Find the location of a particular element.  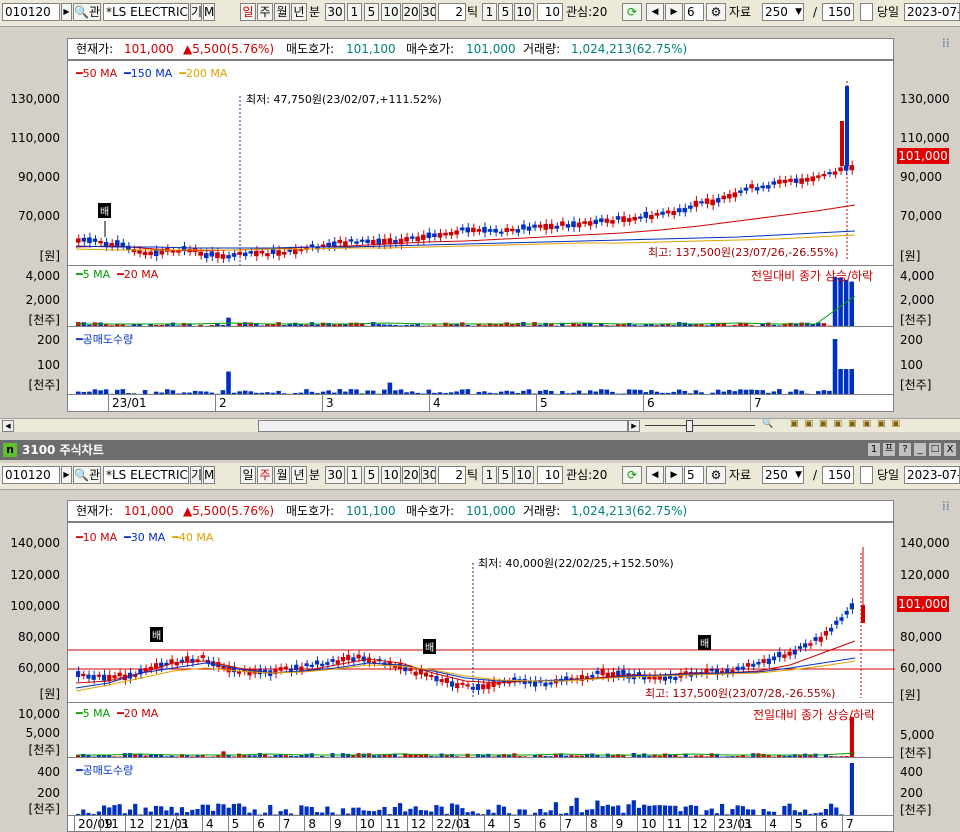

date-tick: 3 is located at coordinates (184, 824).